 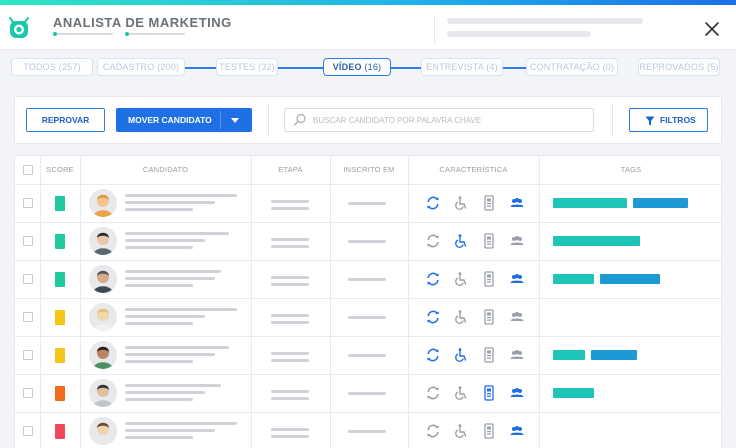 I want to click on filters-label: FILTROS, so click(x=678, y=120).